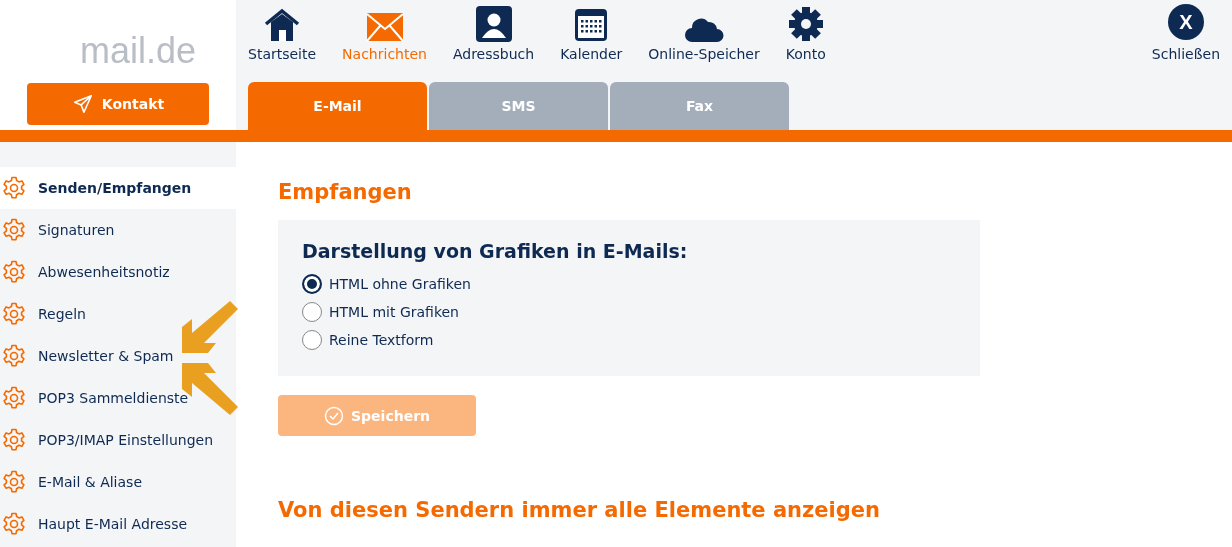 The width and height of the screenshot is (1232, 547). What do you see at coordinates (805, 24) in the screenshot?
I see `settings-icon` at bounding box center [805, 24].